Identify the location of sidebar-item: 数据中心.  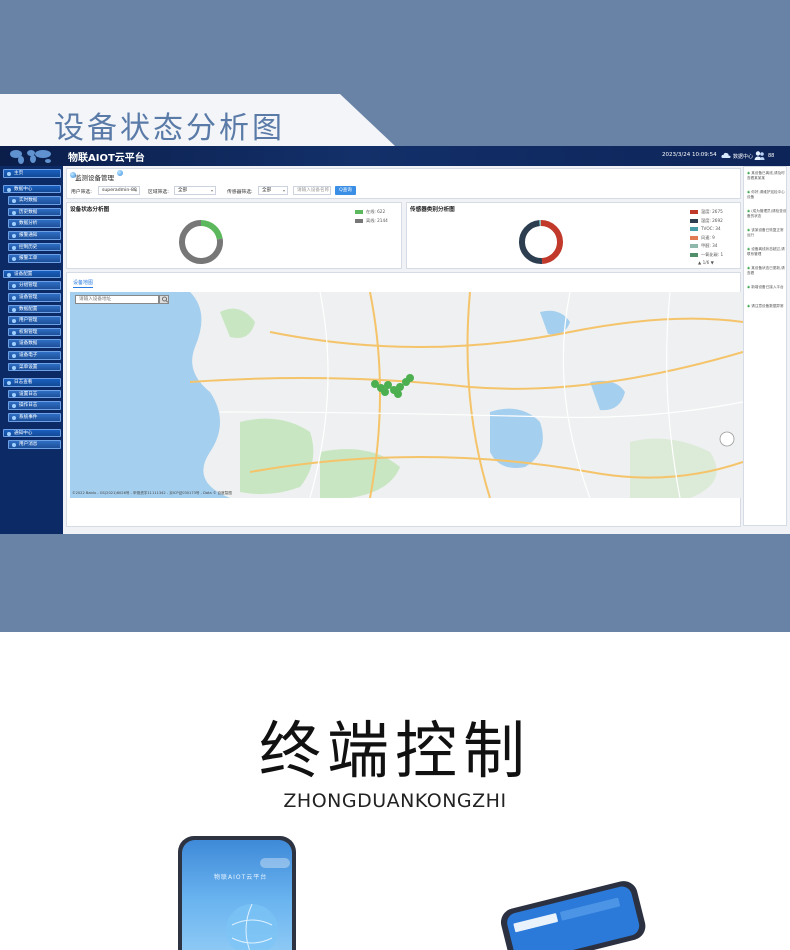
(32, 189).